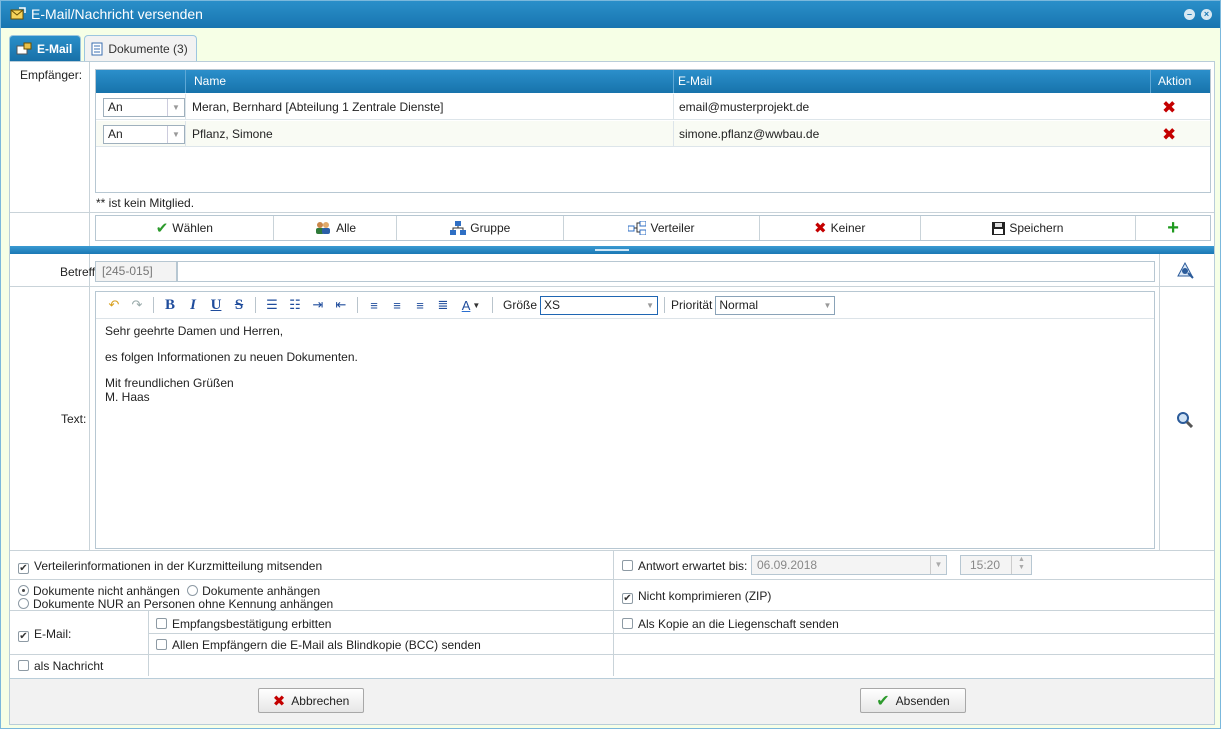 The image size is (1221, 729). What do you see at coordinates (51, 75) in the screenshot?
I see `recipients-label: Empfänger:` at bounding box center [51, 75].